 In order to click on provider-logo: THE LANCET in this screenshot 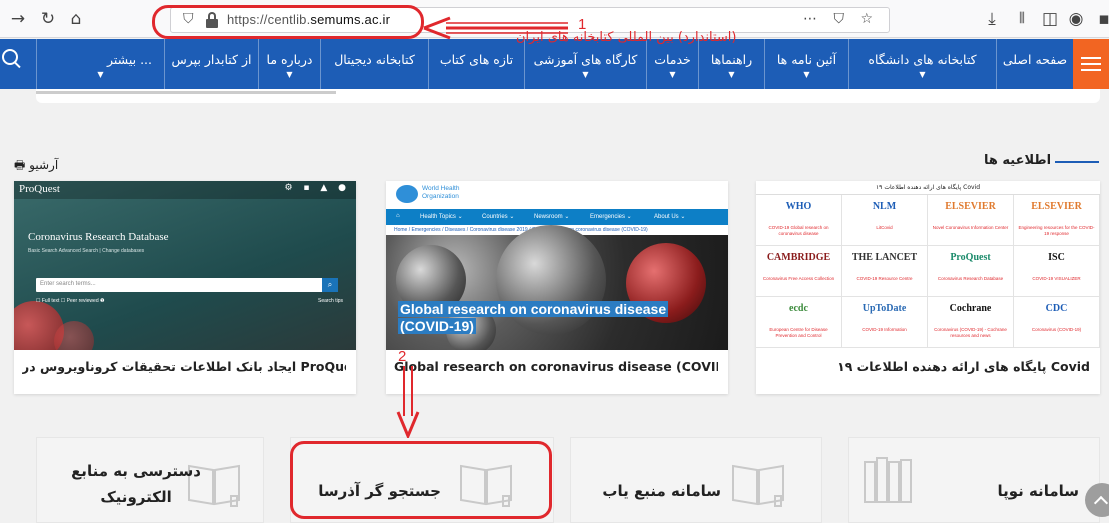, I will do `click(884, 257)`.